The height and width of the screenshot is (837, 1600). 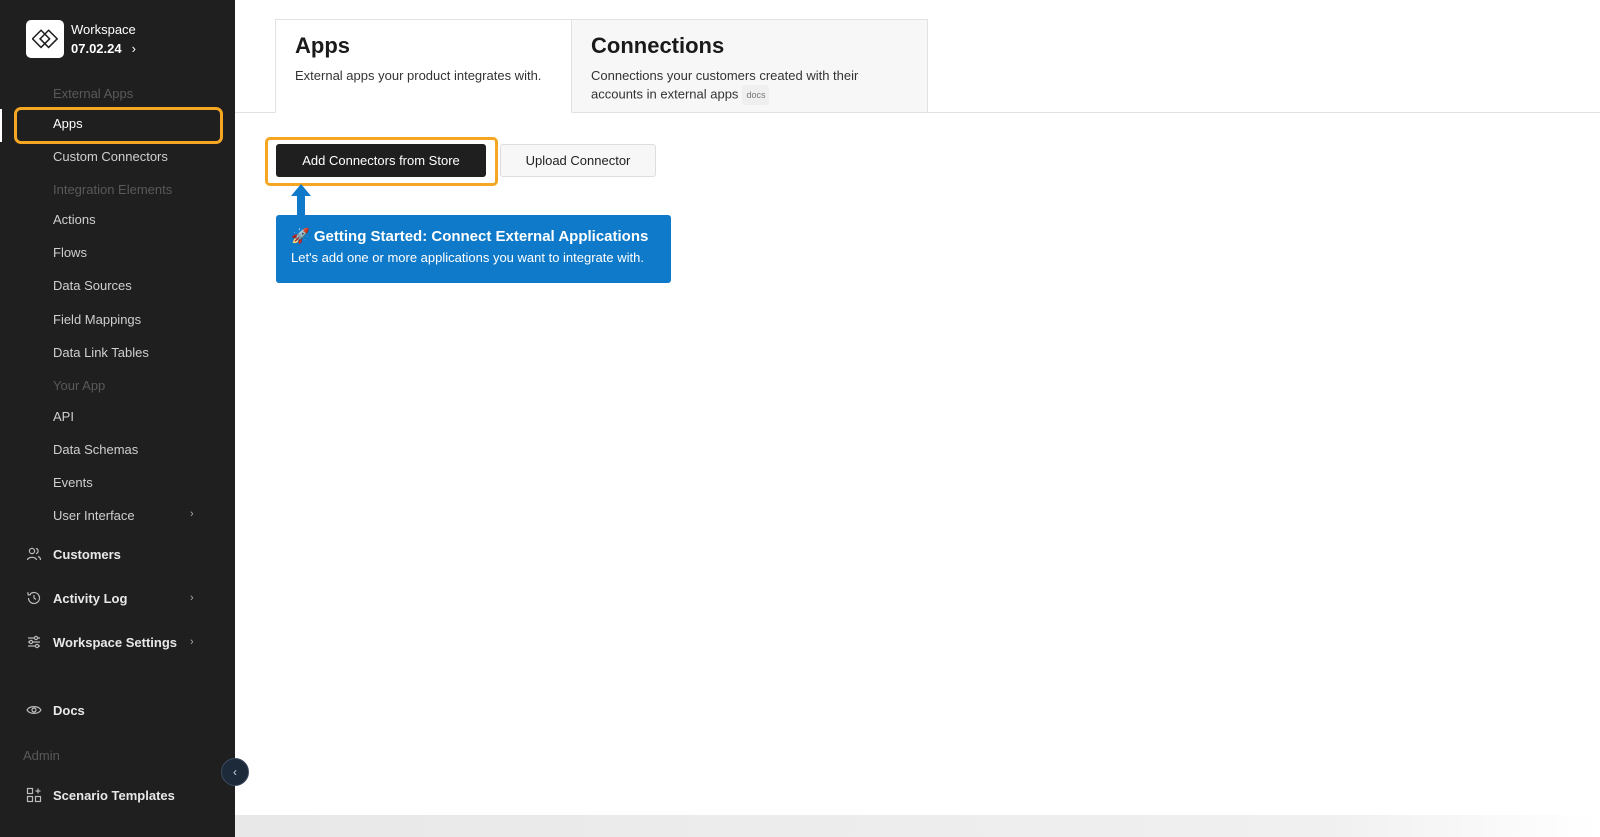 What do you see at coordinates (87, 554) in the screenshot?
I see `sidebar-item-label: Customers` at bounding box center [87, 554].